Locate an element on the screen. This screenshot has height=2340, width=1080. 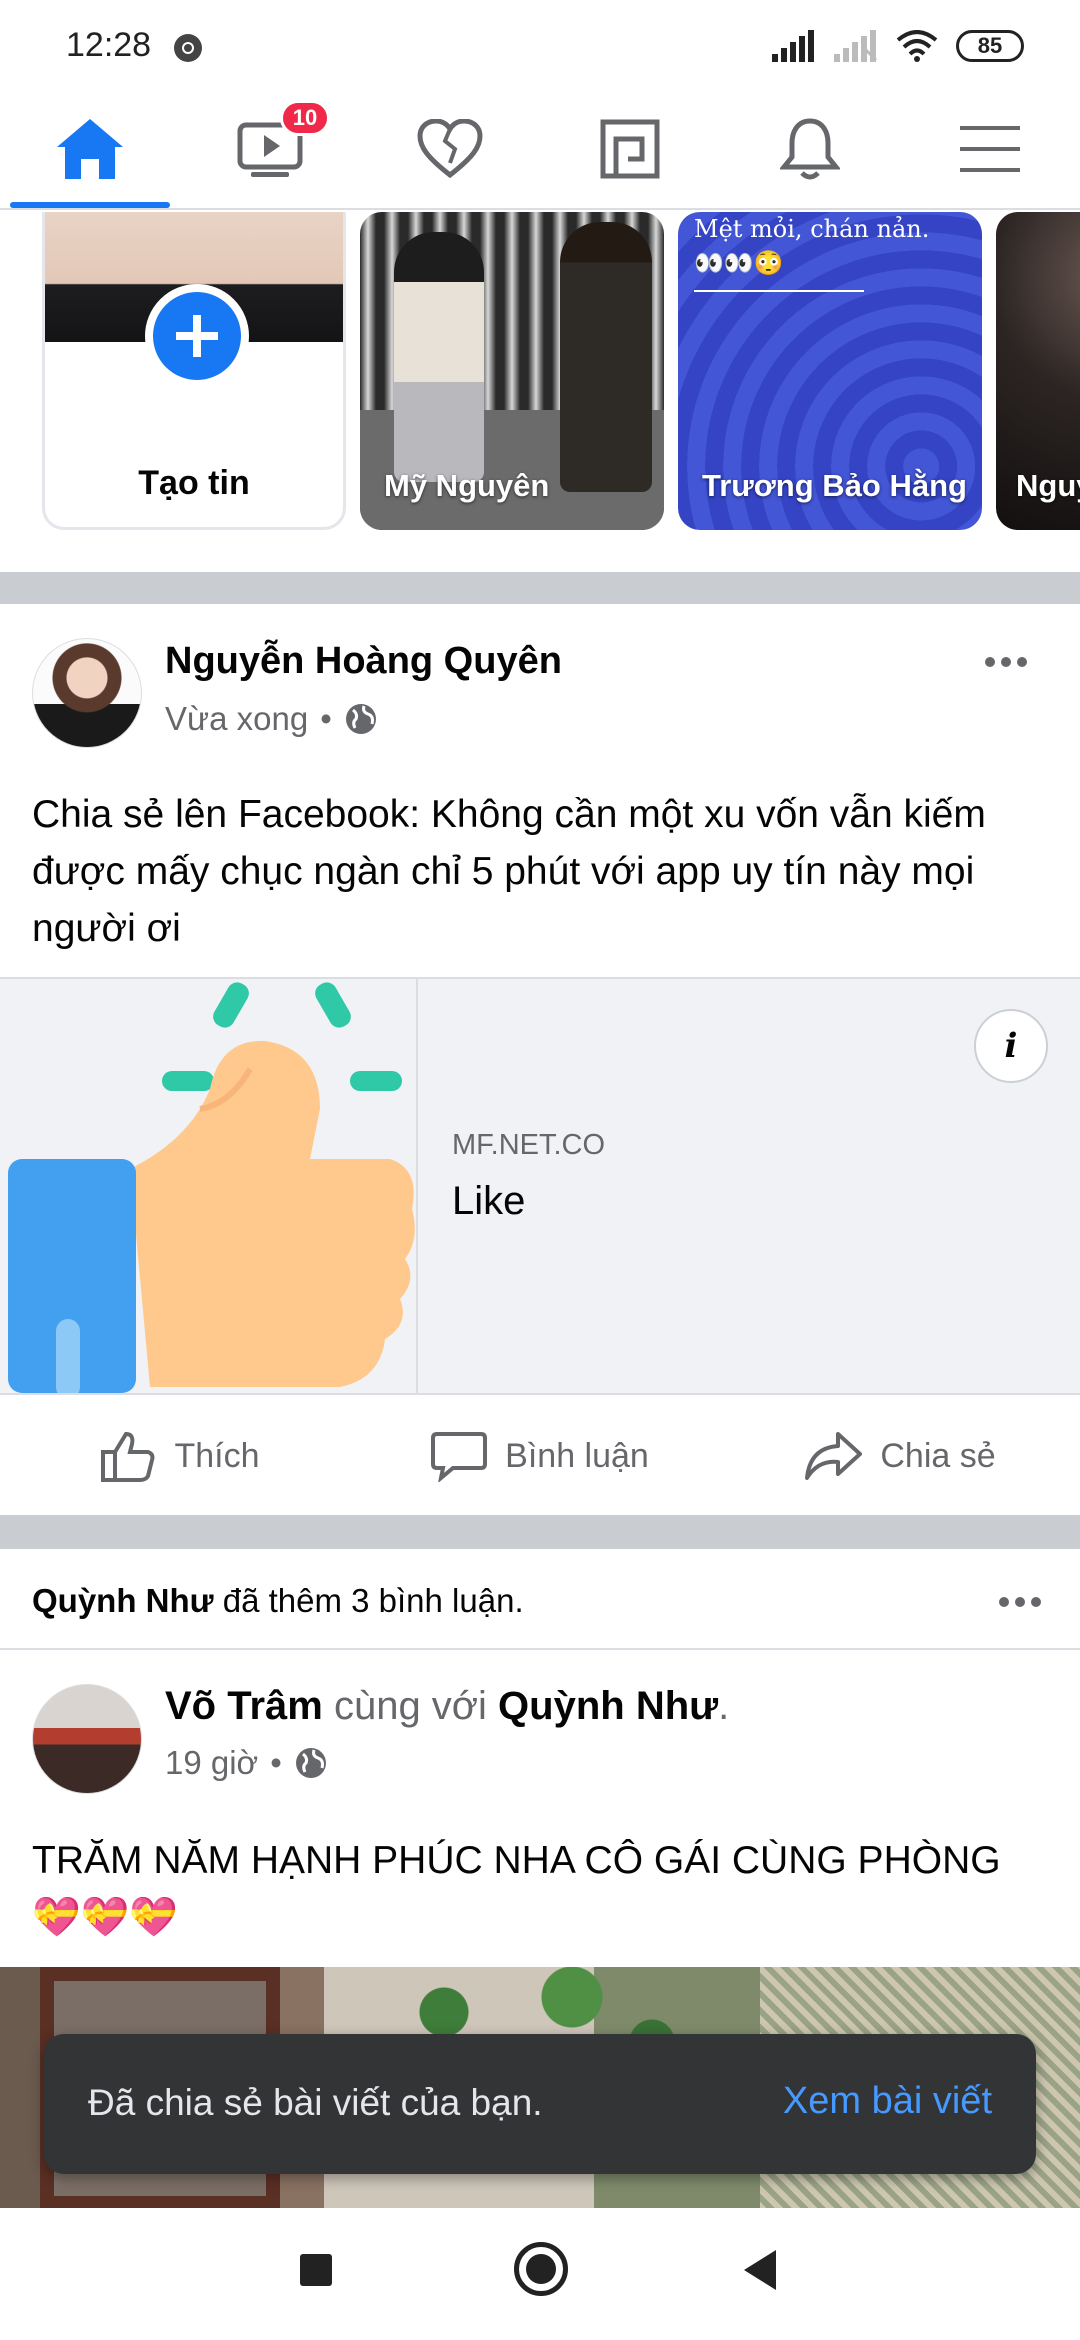
battery-level: 85 is located at coordinates (990, 45).